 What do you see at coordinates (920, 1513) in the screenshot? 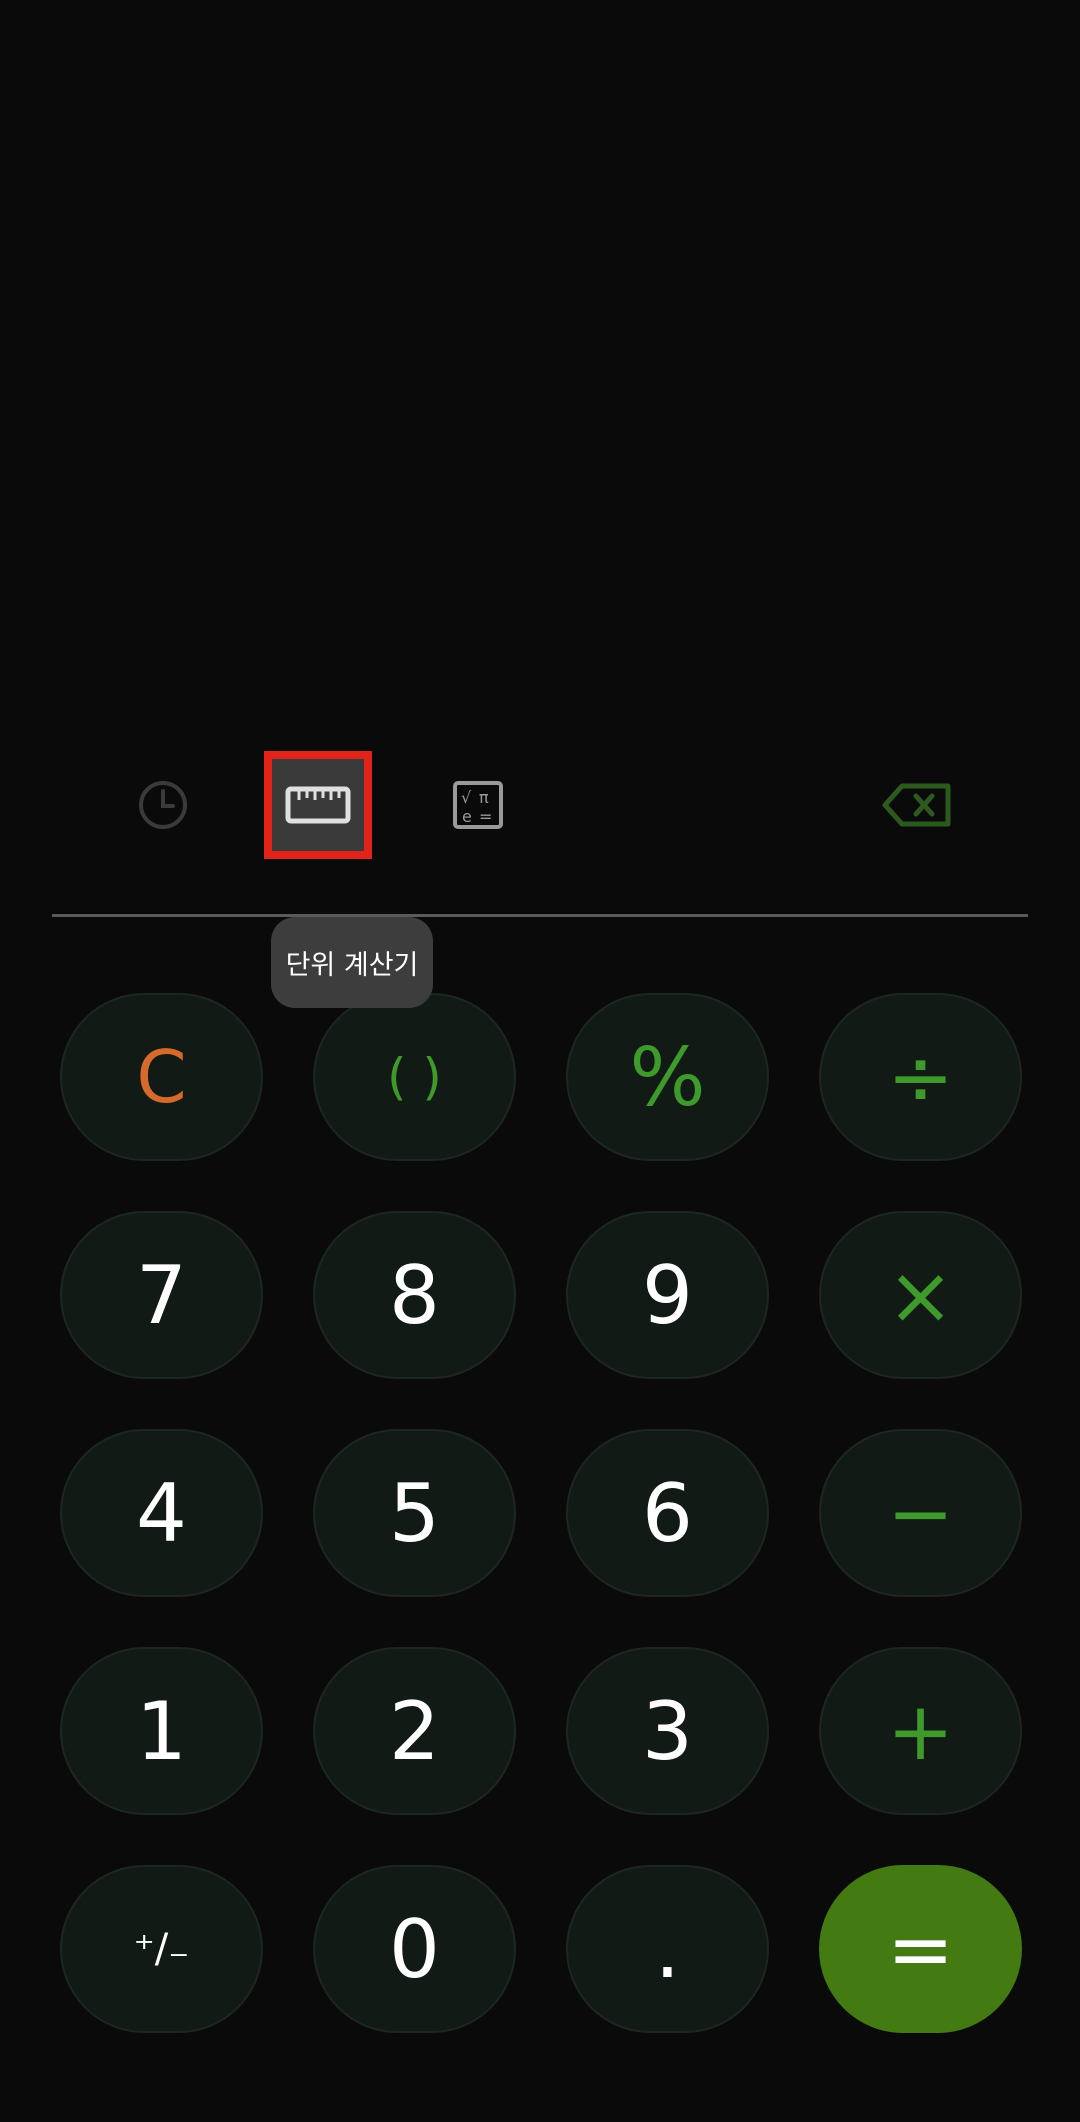
I see `minus-button: −` at bounding box center [920, 1513].